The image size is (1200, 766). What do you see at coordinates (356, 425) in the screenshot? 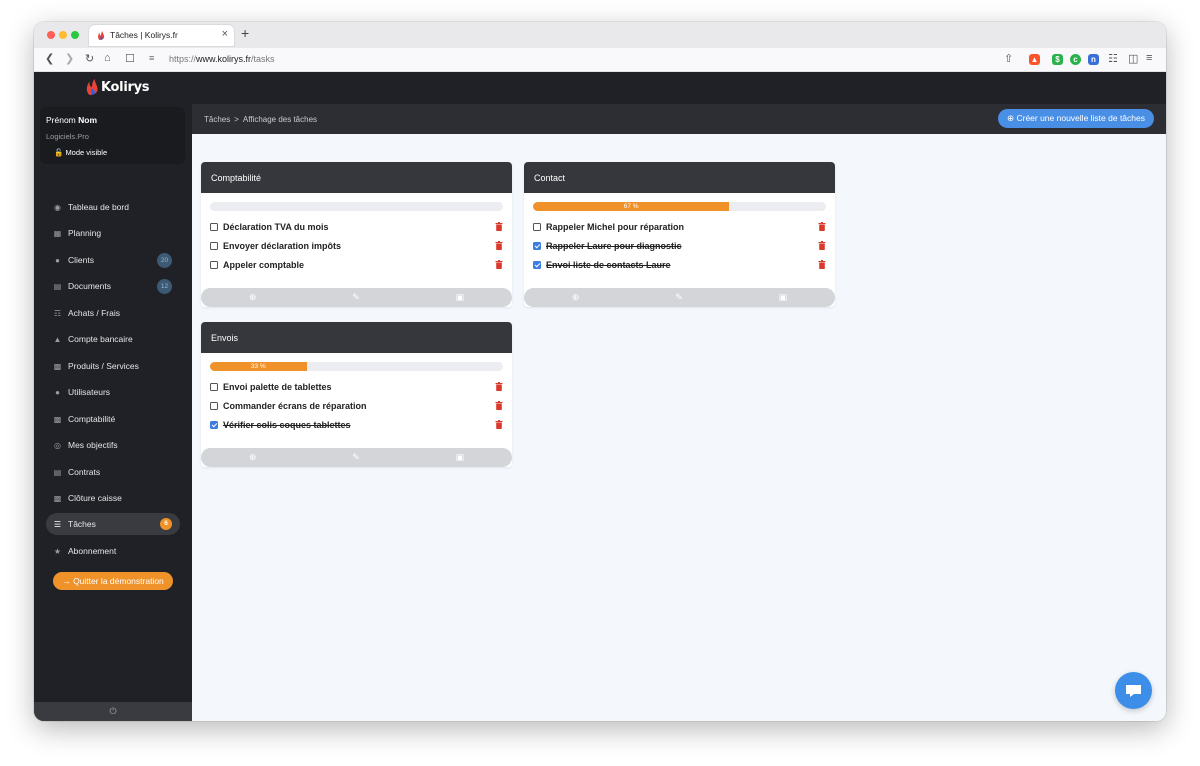
I see `task-item: Vérifier colis coques tablettes` at bounding box center [356, 425].